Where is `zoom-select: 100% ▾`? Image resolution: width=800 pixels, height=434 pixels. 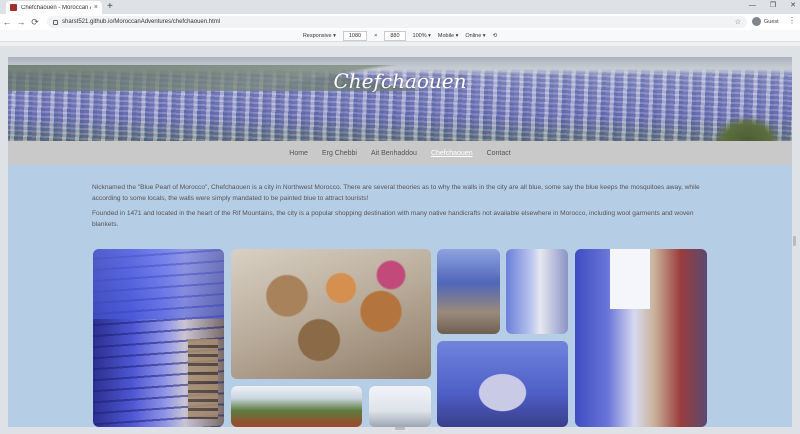 zoom-select: 100% ▾ is located at coordinates (422, 36).